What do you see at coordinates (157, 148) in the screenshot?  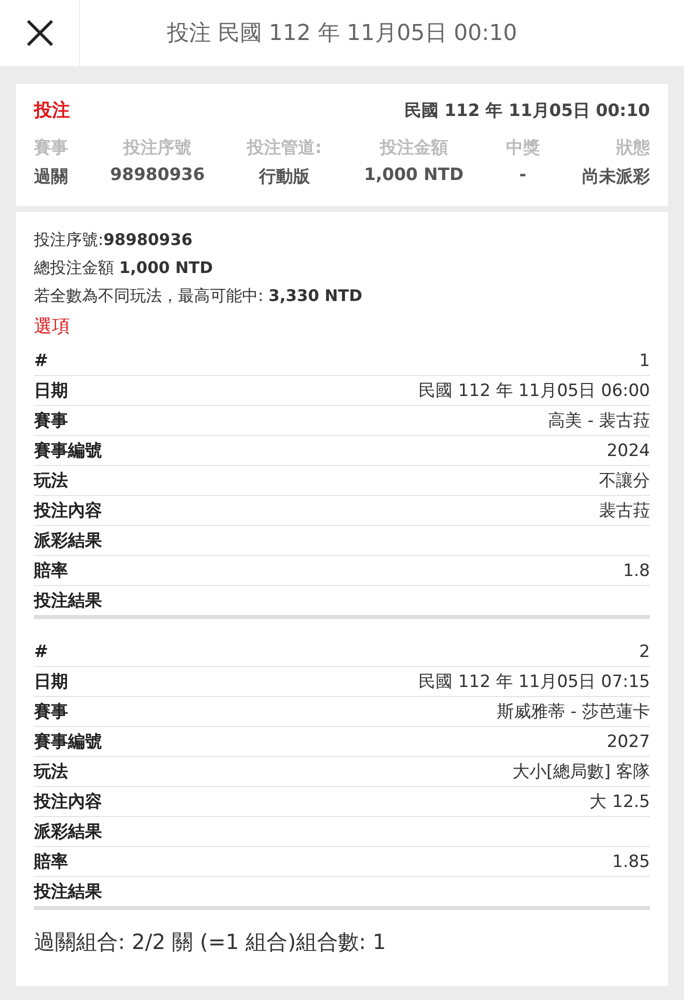 I see `column-label: 投注序號` at bounding box center [157, 148].